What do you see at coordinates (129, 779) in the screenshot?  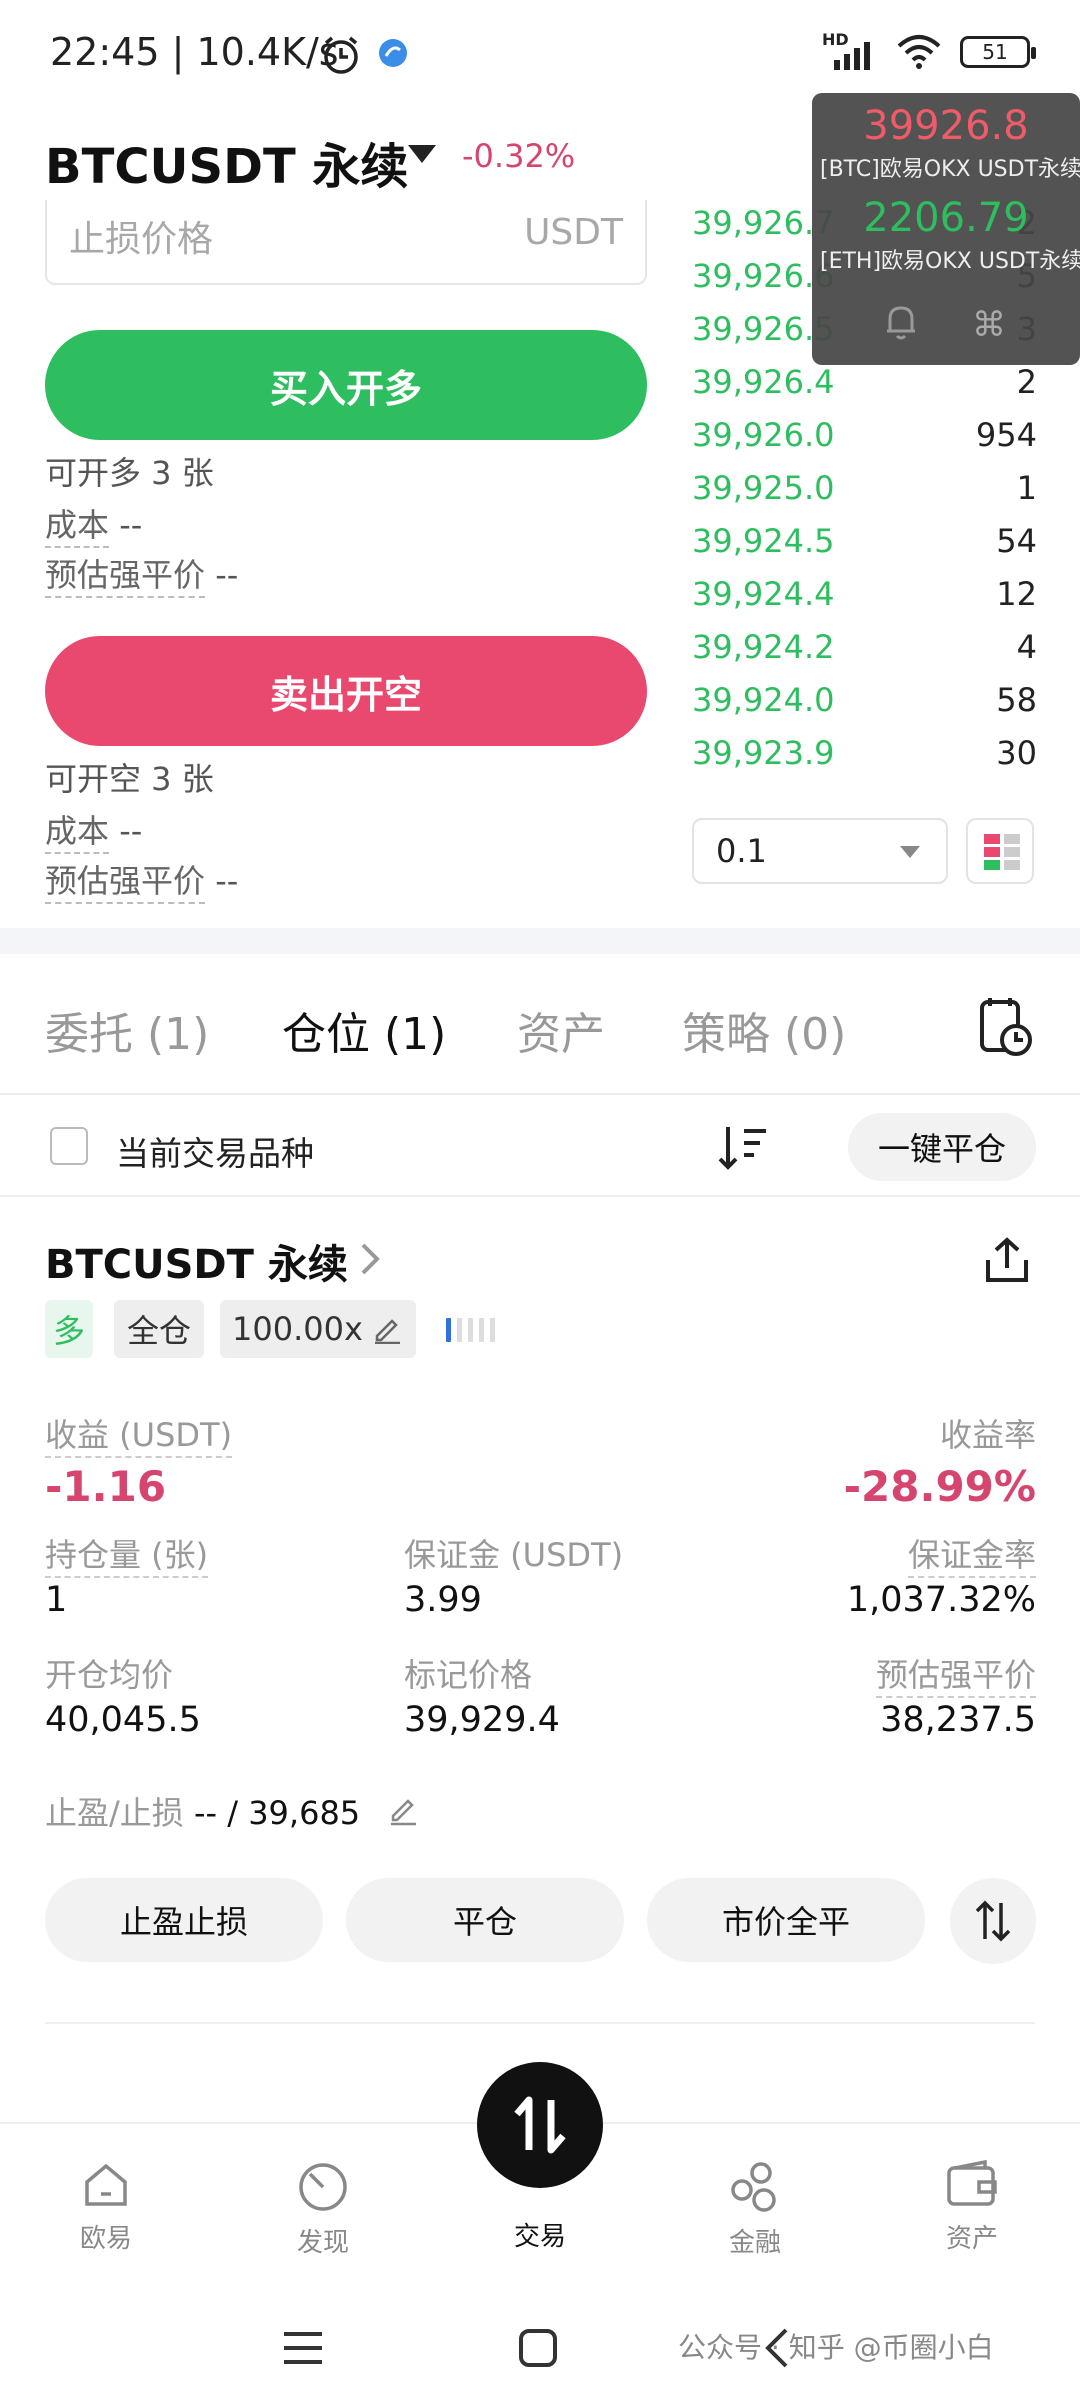 I see `sell-available: 可开空 3 张` at bounding box center [129, 779].